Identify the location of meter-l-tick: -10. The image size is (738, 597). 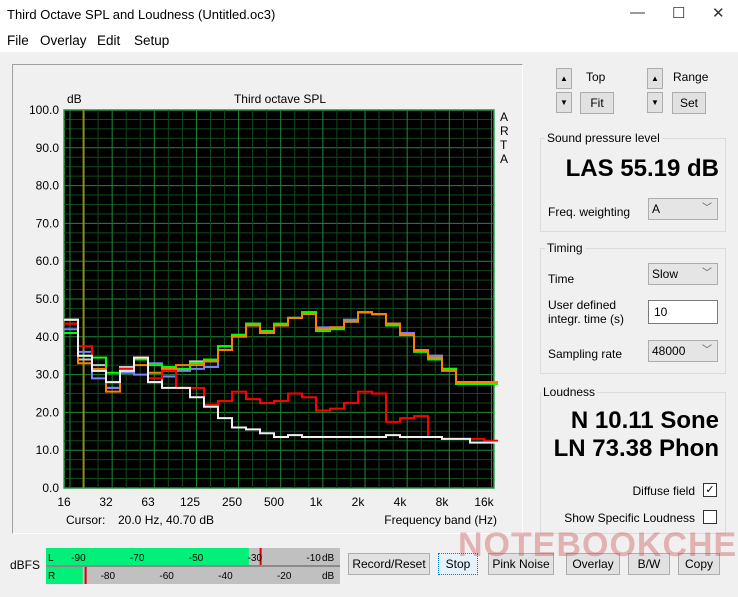
(313, 558).